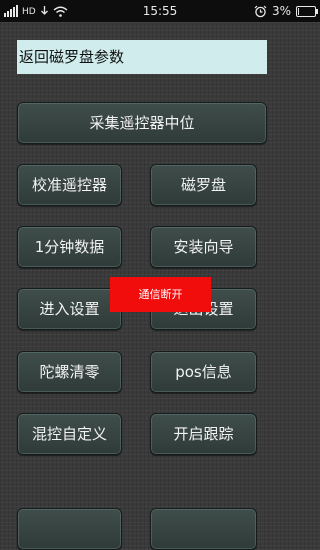  What do you see at coordinates (298, 11) in the screenshot?
I see `battery-level-fill` at bounding box center [298, 11].